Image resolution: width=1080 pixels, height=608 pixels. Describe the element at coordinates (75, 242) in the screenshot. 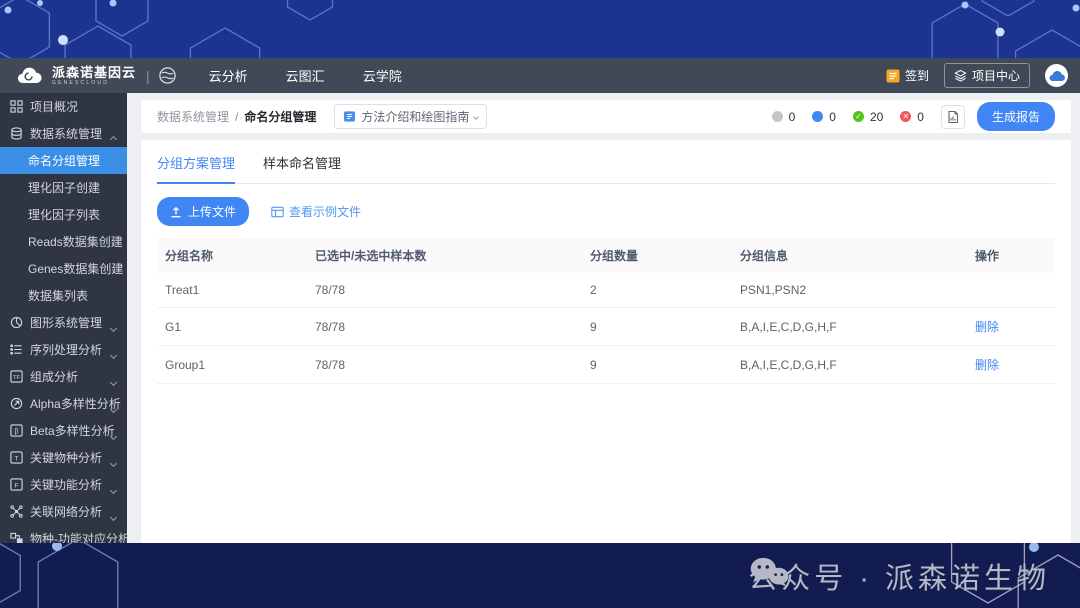

I see `sidebar-item-label: Reads数据集创建` at that location.